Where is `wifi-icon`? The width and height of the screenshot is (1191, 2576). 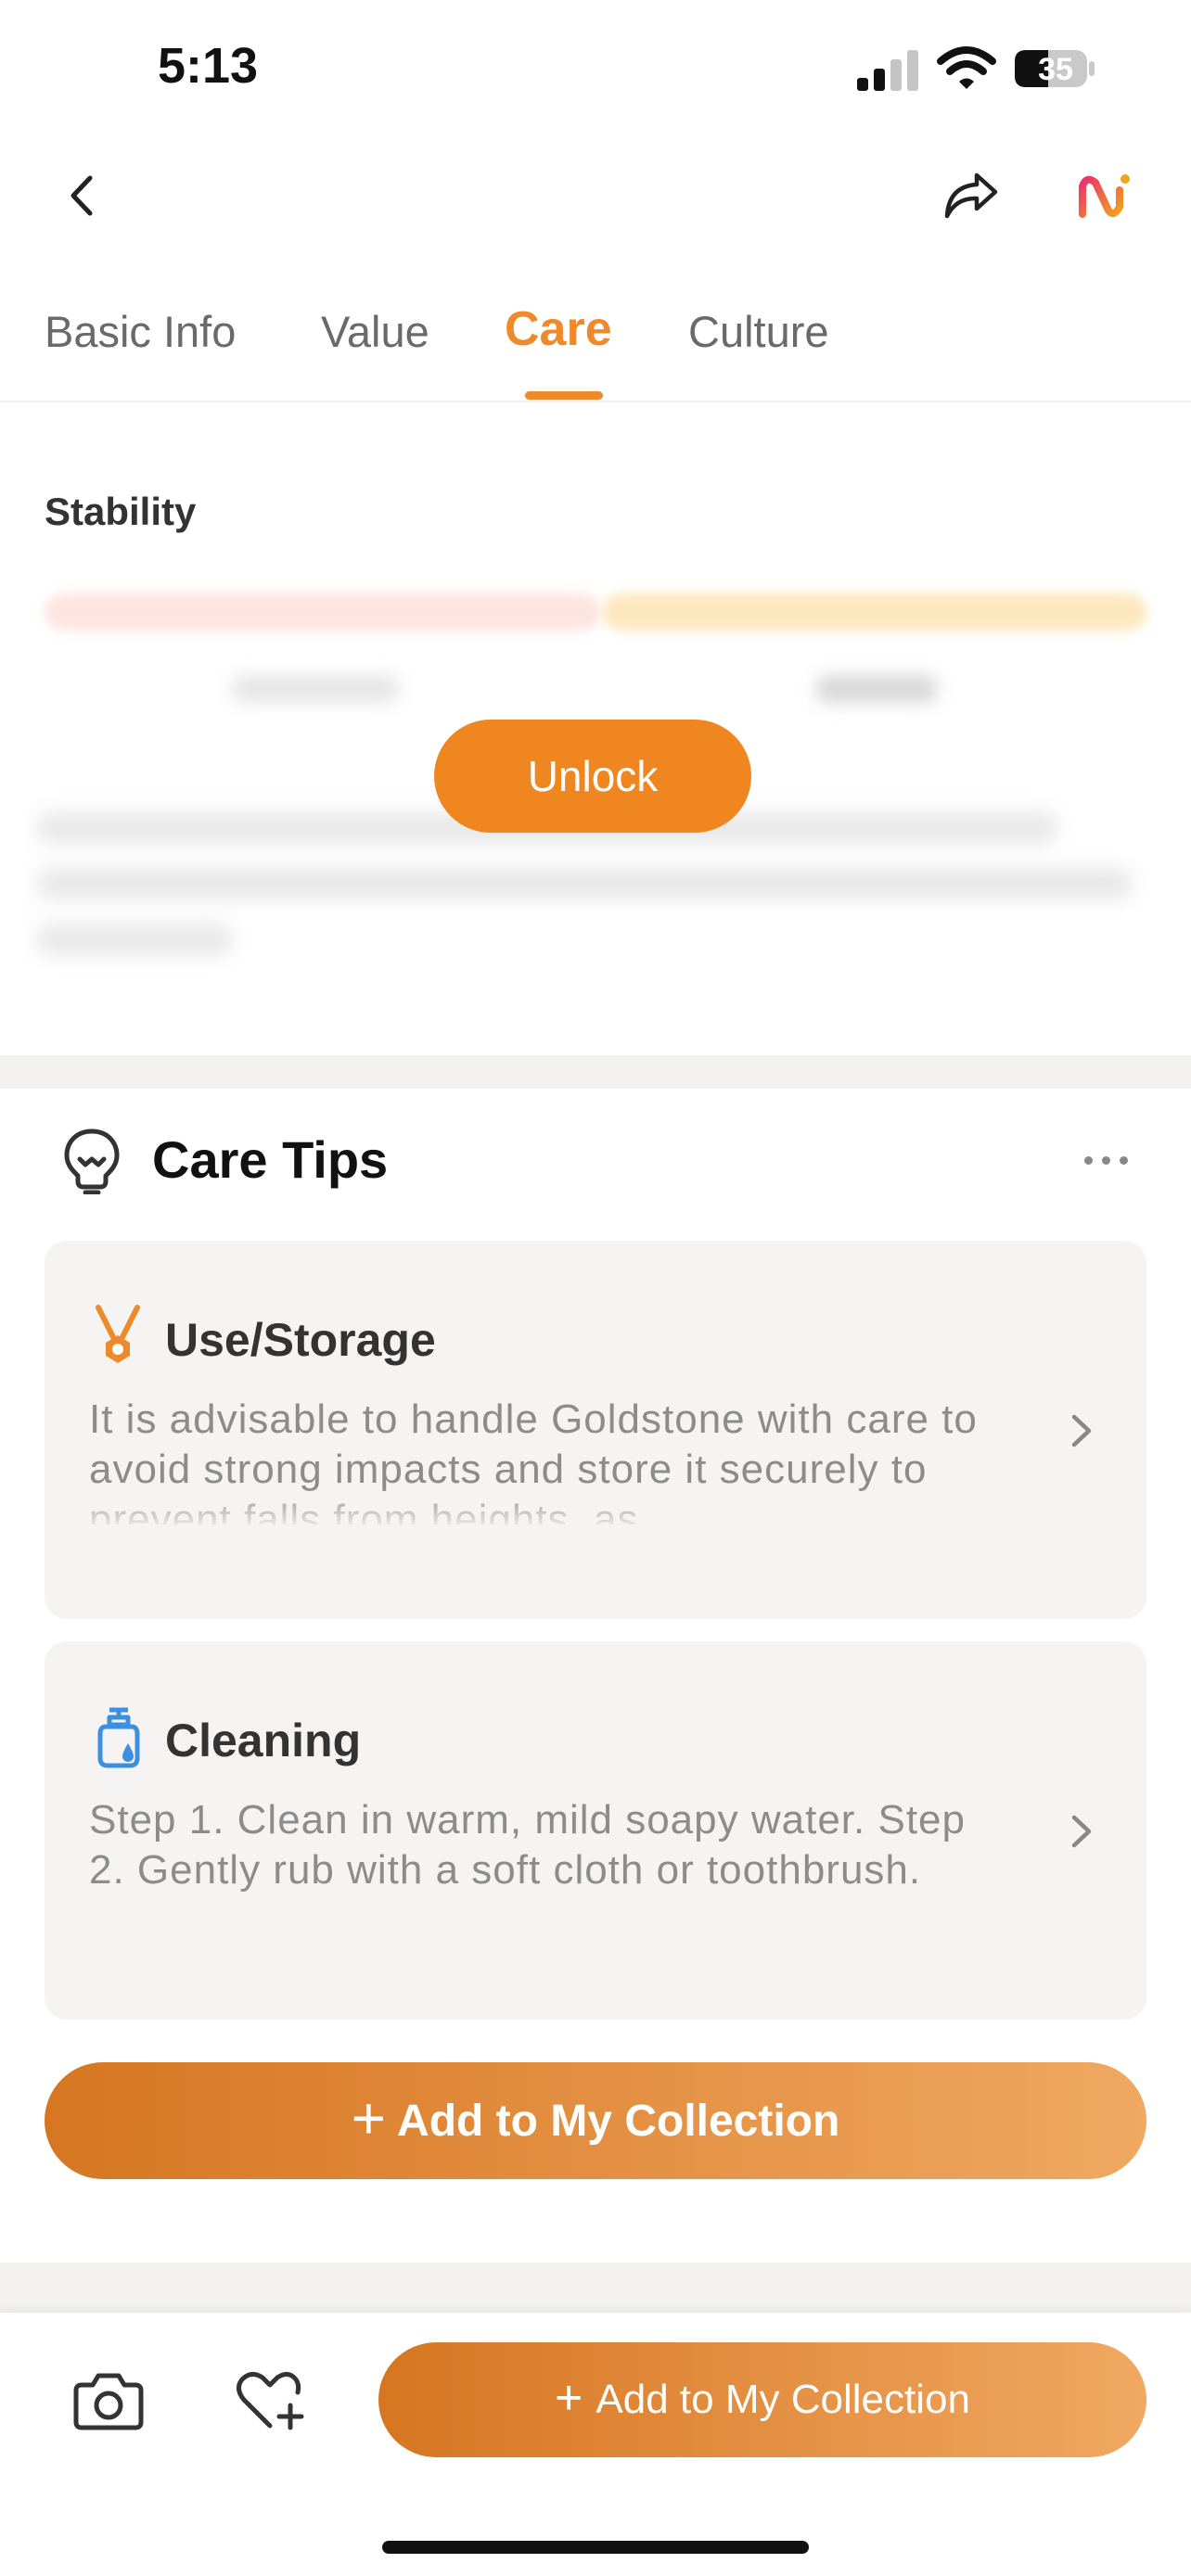 wifi-icon is located at coordinates (966, 67).